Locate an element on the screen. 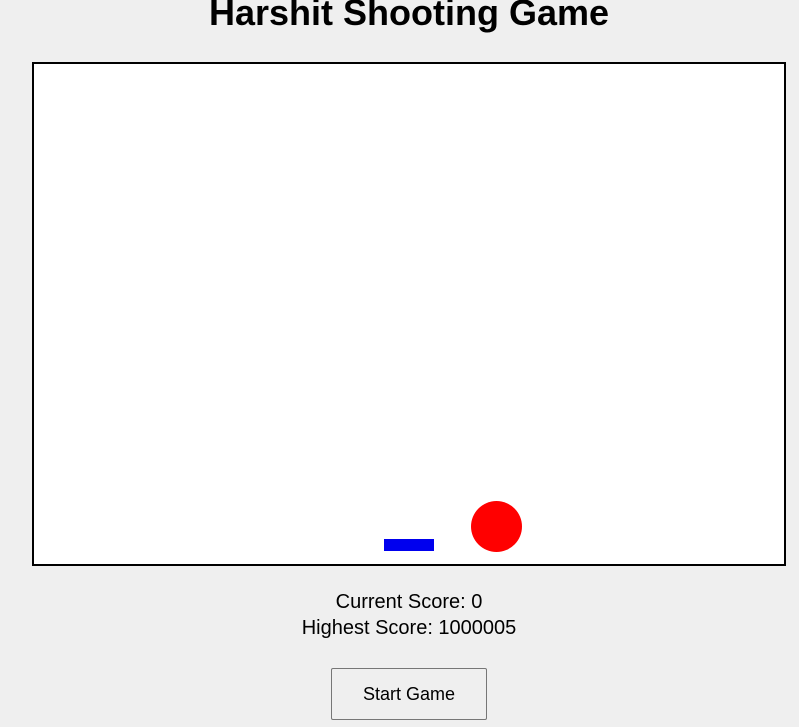  player-shooter is located at coordinates (409, 545).